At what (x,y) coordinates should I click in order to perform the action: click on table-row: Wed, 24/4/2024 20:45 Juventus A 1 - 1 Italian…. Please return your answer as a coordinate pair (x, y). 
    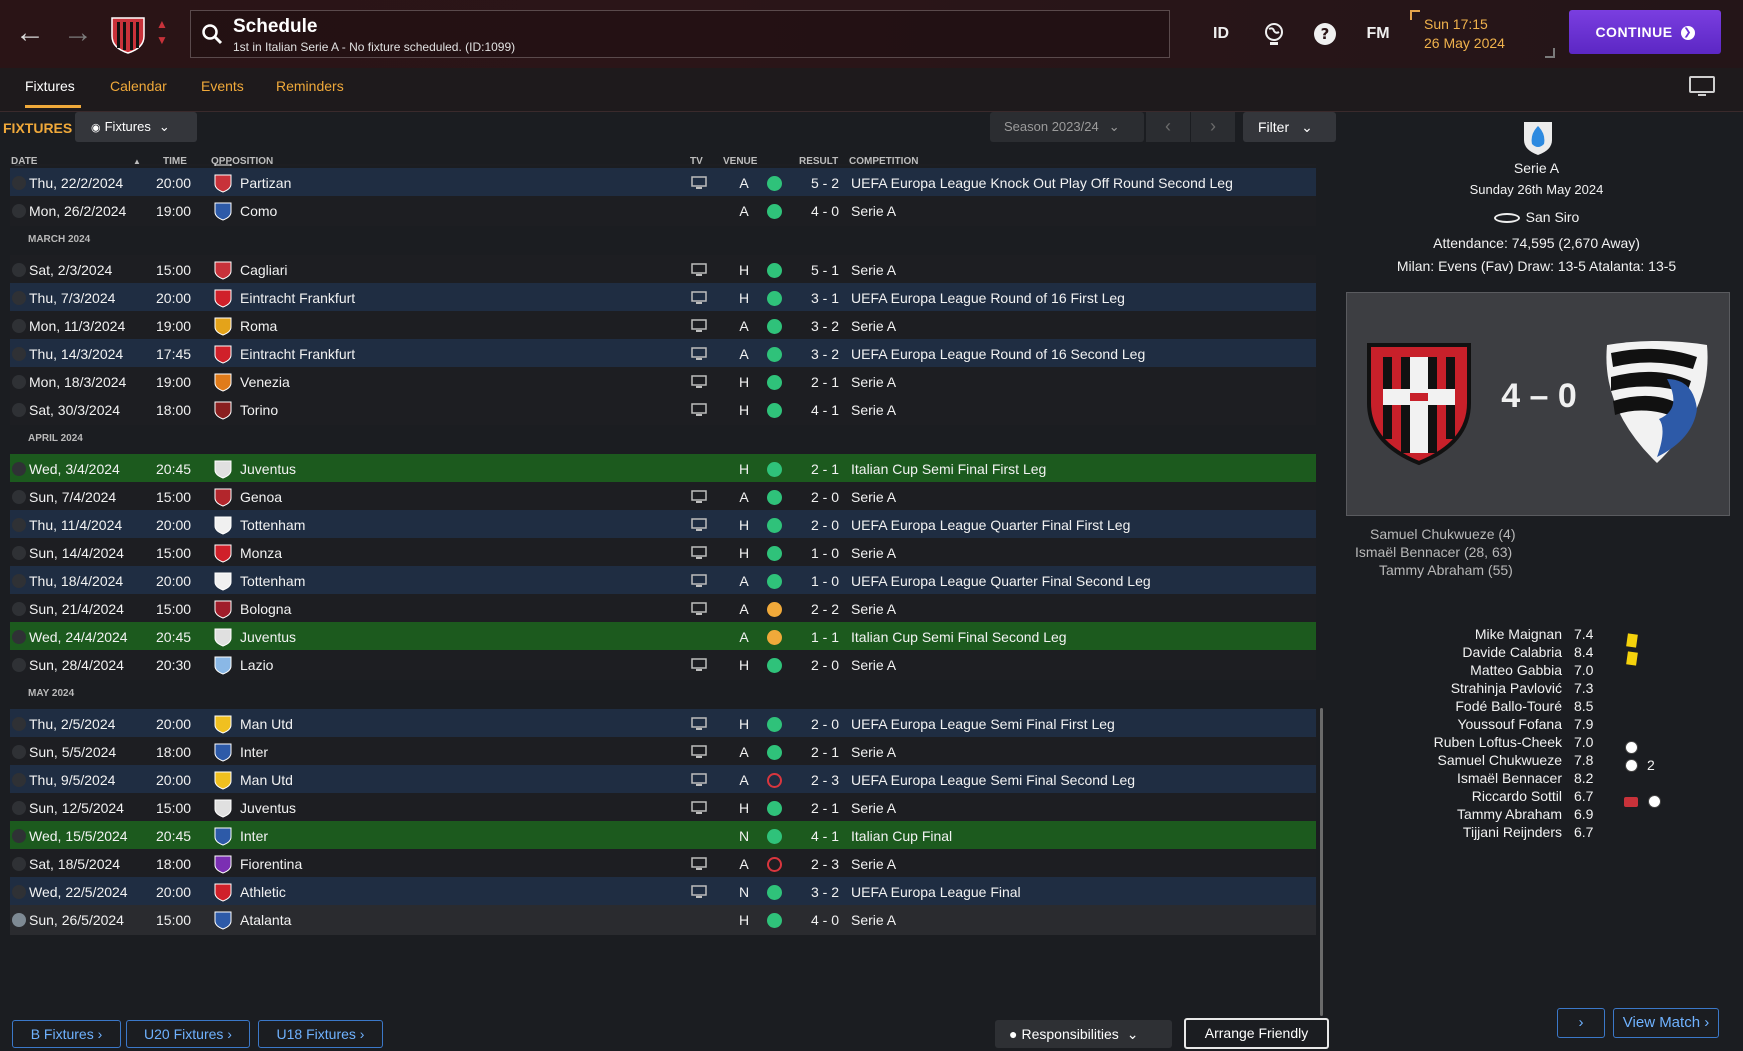
    Looking at the image, I should click on (663, 637).